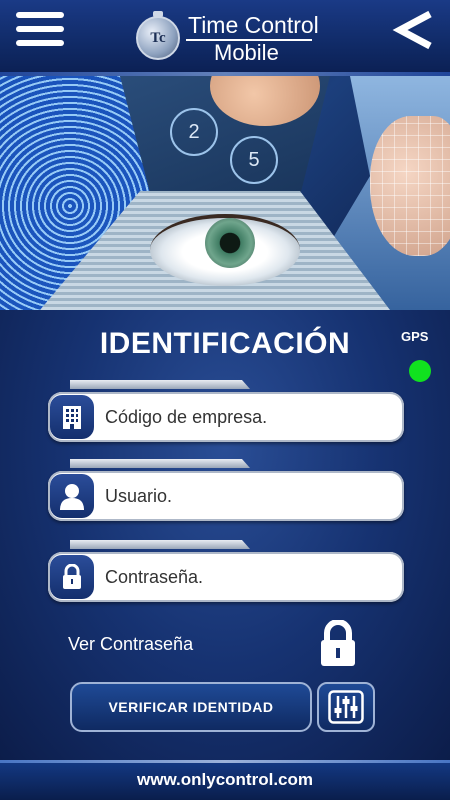 Image resolution: width=450 pixels, height=800 pixels. What do you see at coordinates (415, 336) in the screenshot?
I see `gps-label: GPS` at bounding box center [415, 336].